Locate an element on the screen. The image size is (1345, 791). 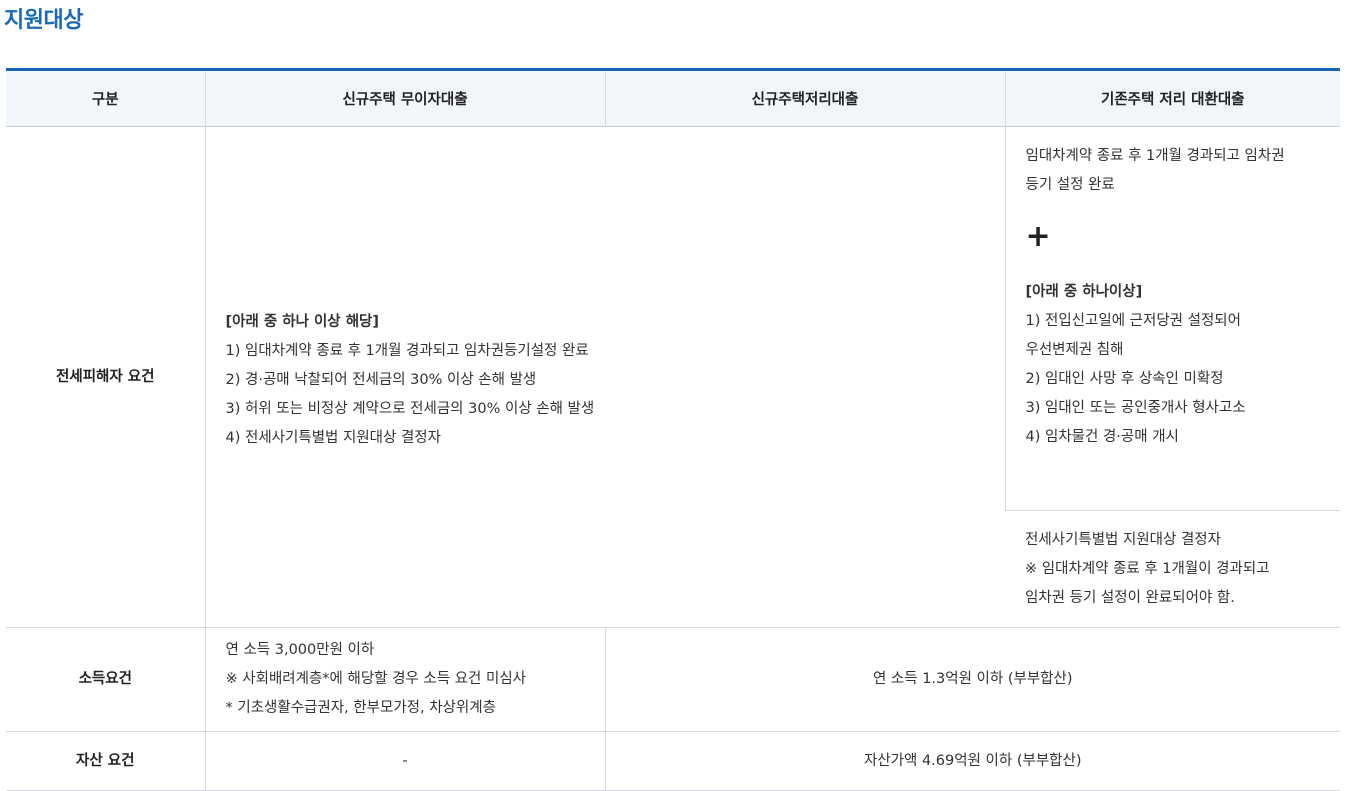
header-new-housing-low-rate-loan: 신규주택저리대출 is located at coordinates (804, 97).